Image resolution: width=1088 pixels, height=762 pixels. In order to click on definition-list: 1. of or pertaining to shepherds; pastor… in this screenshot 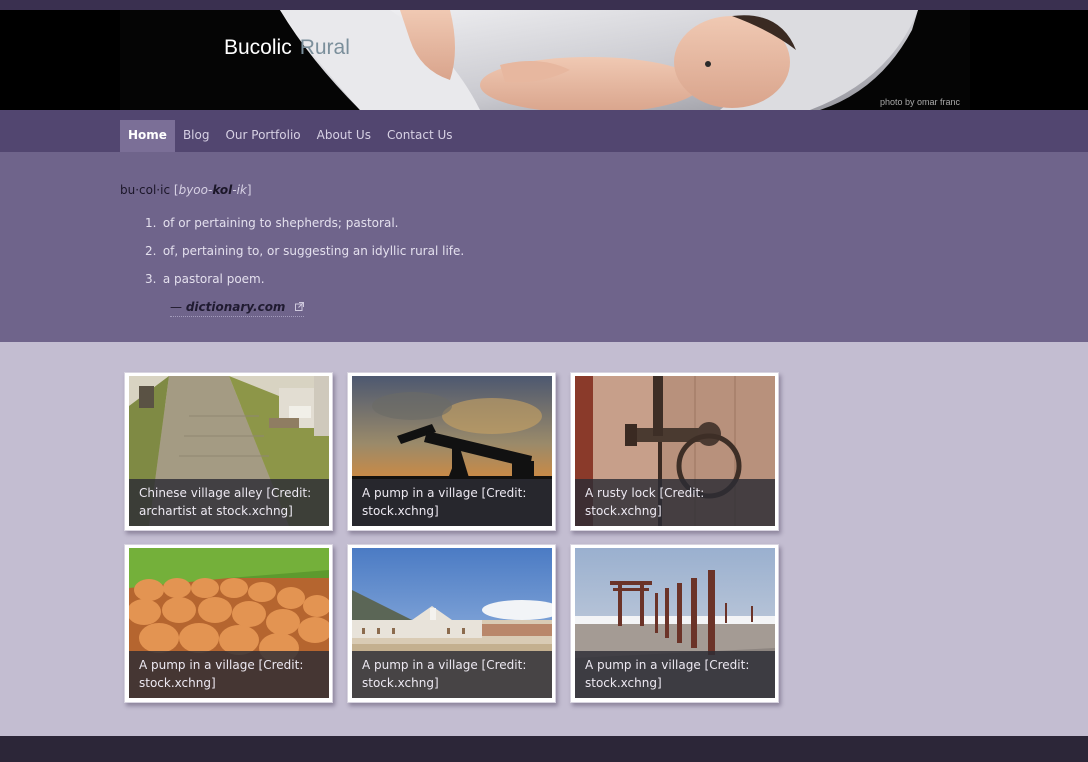, I will do `click(304, 256)`.